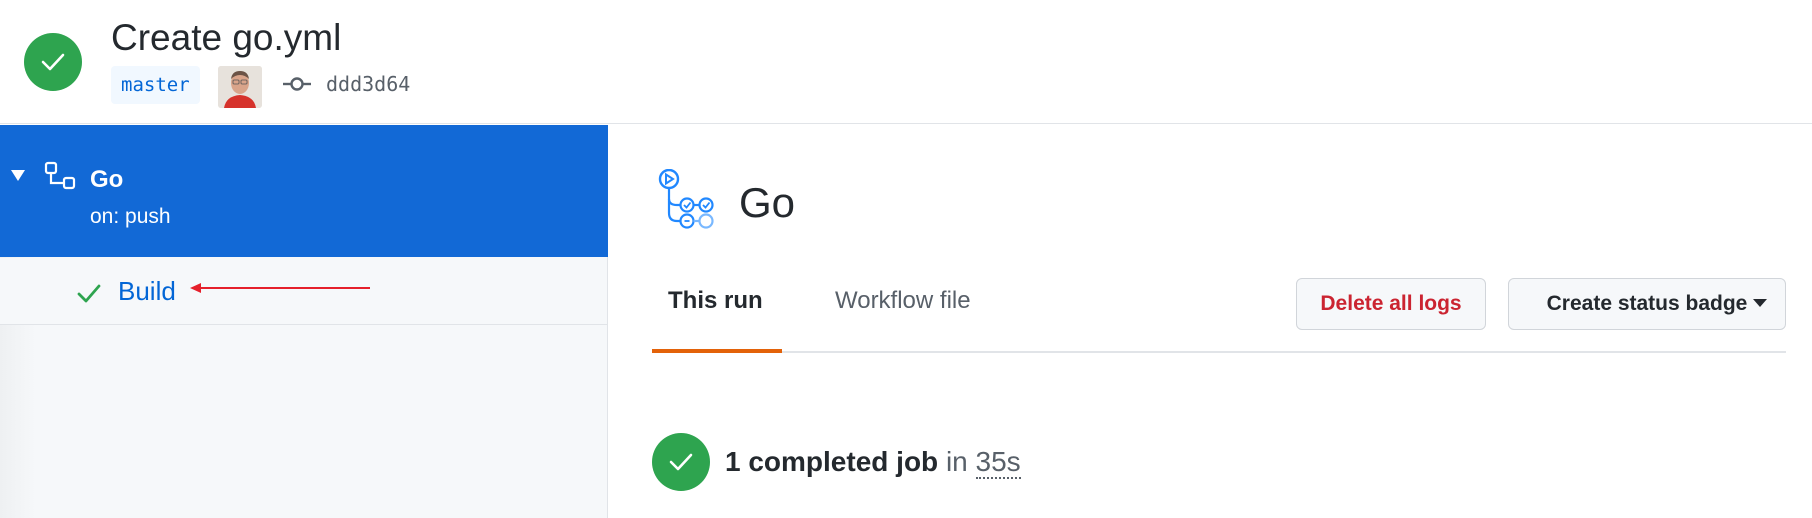  Describe the element at coordinates (1391, 304) in the screenshot. I see `delete-all-logs-button: Delete all logs` at that location.